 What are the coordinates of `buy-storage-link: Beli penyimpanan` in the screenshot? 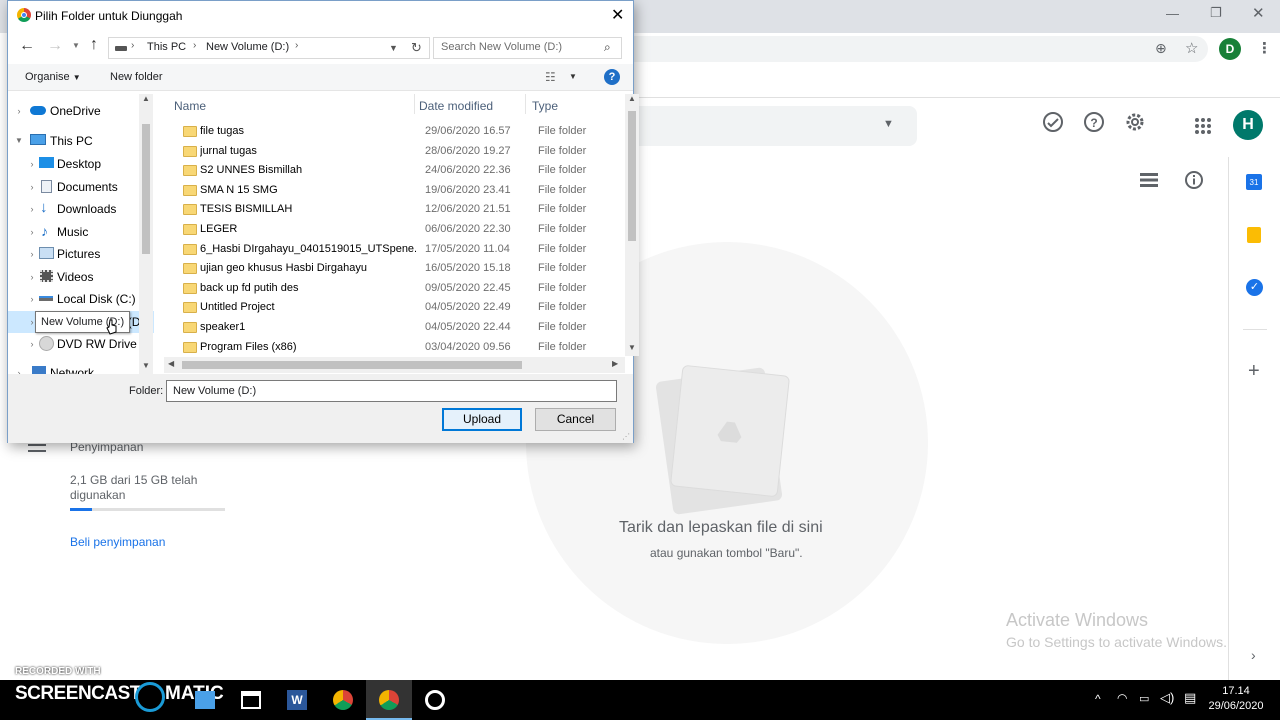 It's located at (117, 542).